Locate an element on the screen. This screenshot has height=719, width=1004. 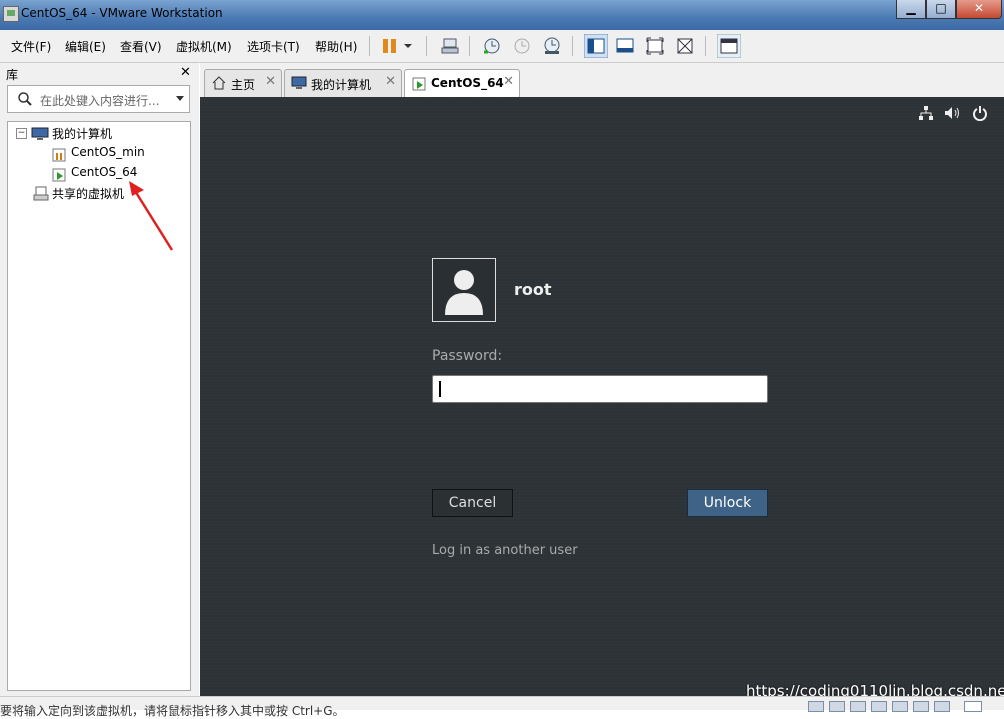
tab-home-label: 主页 is located at coordinates (243, 85).